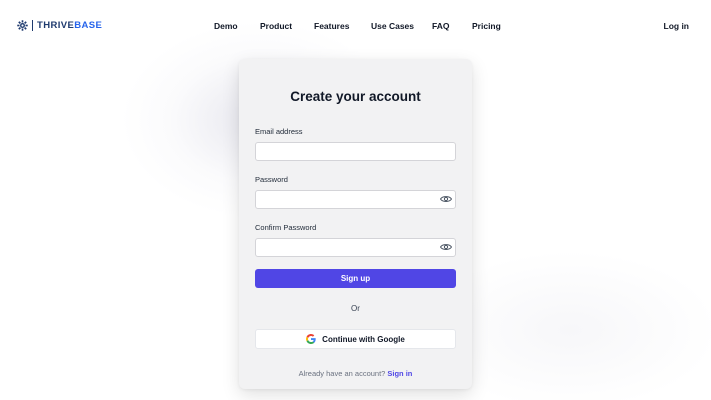  Describe the element at coordinates (88, 25) in the screenshot. I see `brand-name-part2: BASE` at that location.